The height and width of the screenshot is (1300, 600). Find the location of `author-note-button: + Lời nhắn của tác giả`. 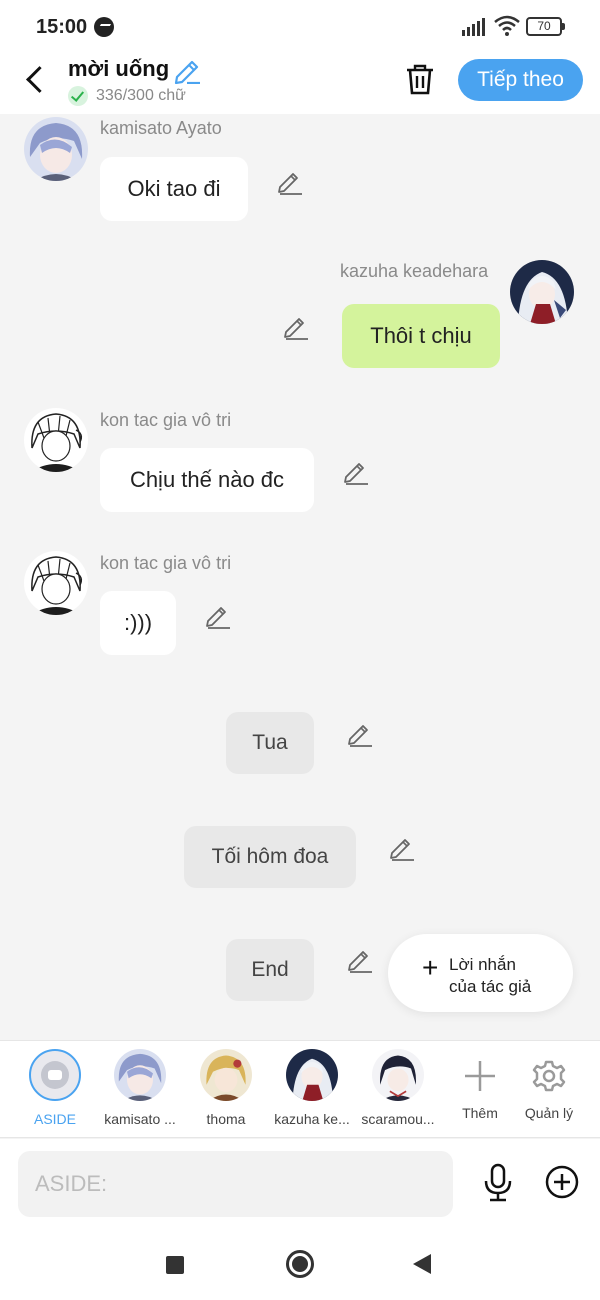

author-note-button: + Lời nhắn của tác giả is located at coordinates (480, 973).